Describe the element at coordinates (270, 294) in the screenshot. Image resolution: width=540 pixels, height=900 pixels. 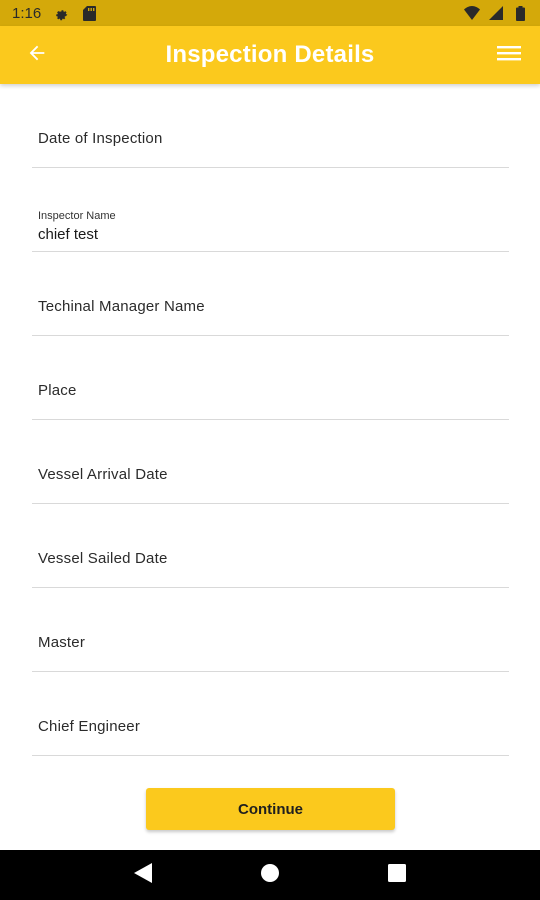
I see `technical-manager-name-field: Techinal Manager Name` at that location.